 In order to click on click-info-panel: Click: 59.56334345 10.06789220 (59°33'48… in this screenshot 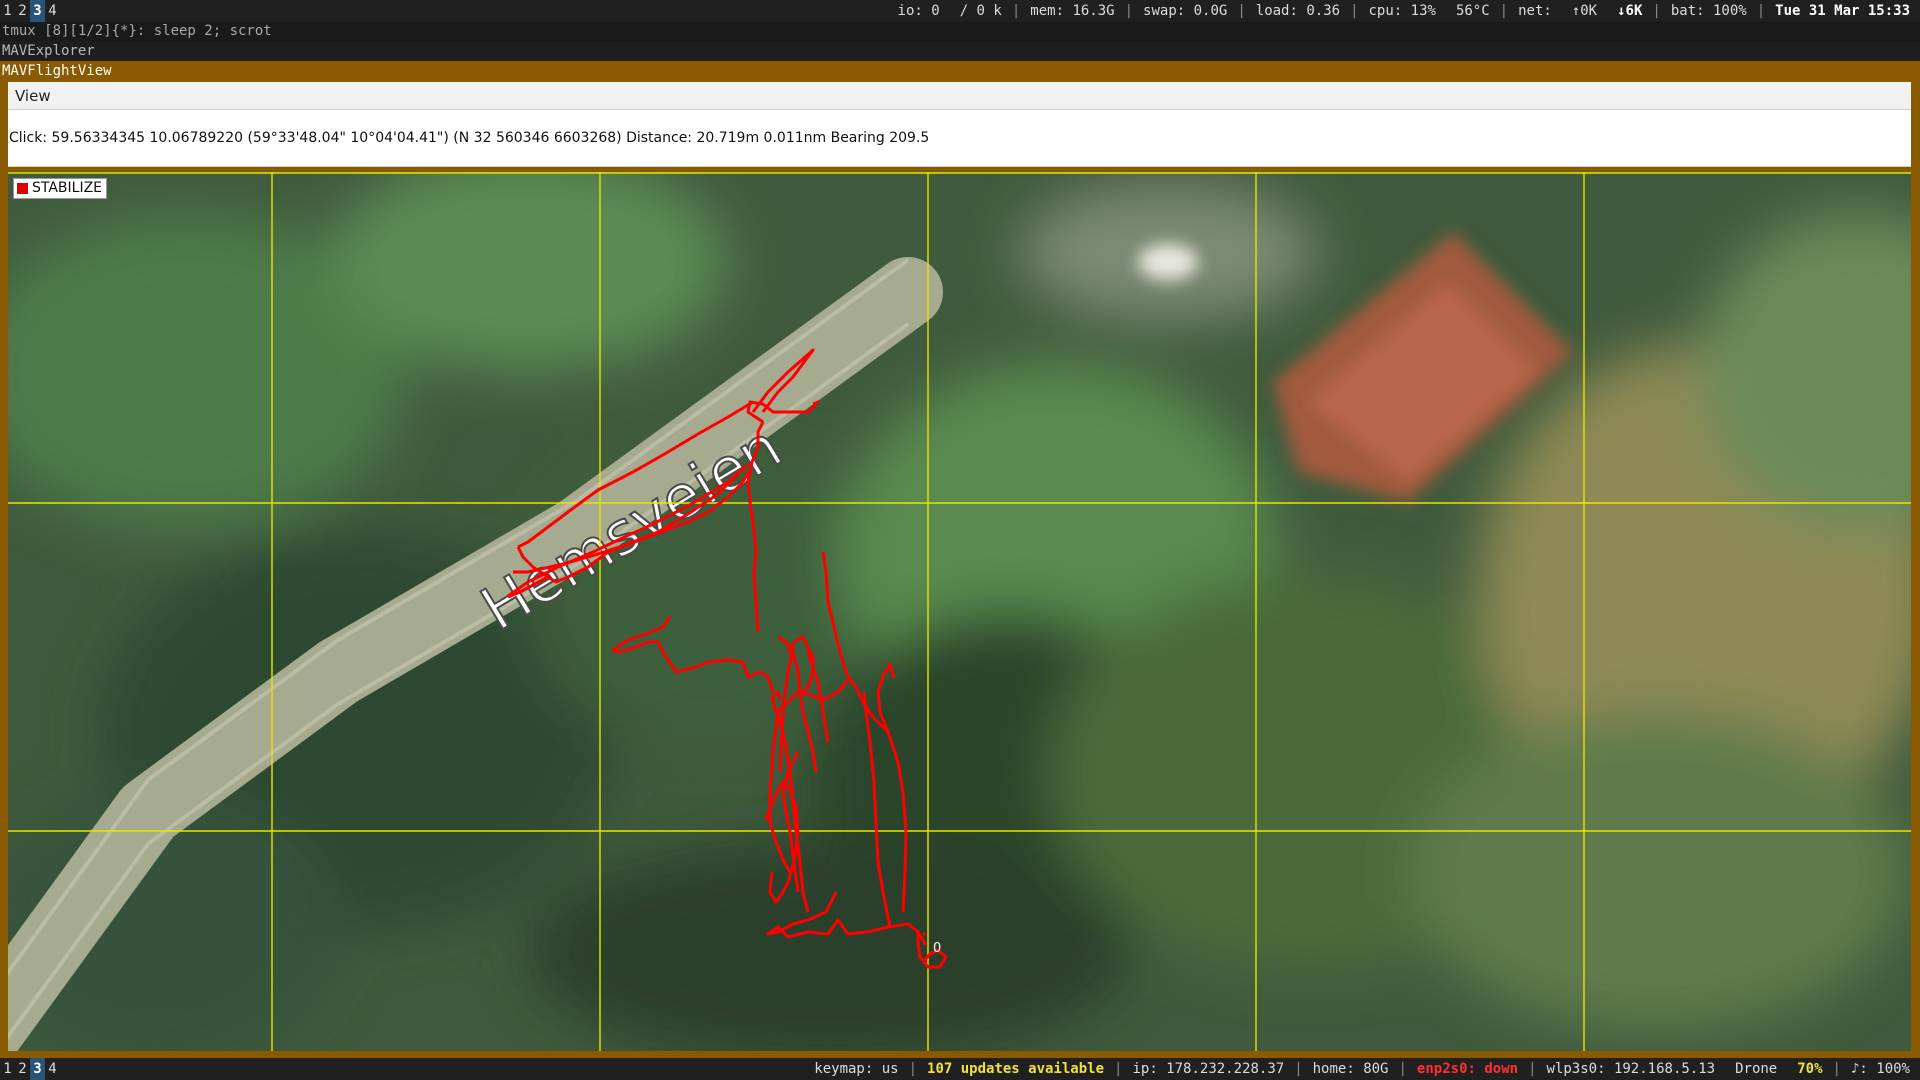, I will do `click(959, 138)`.